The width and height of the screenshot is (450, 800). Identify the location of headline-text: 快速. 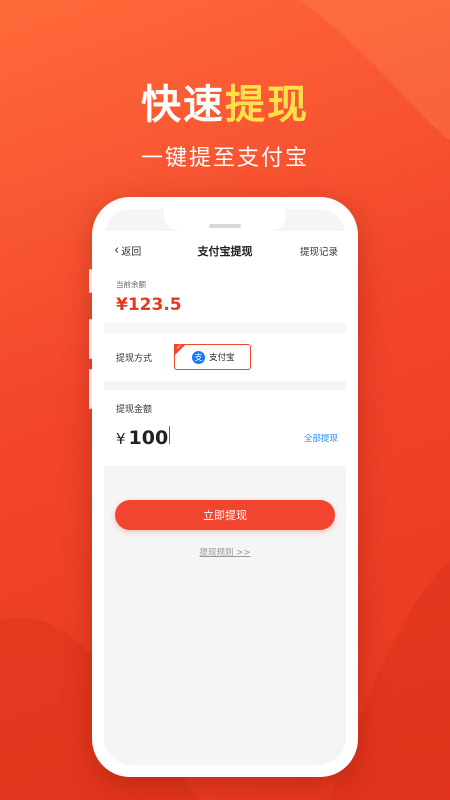
(183, 105).